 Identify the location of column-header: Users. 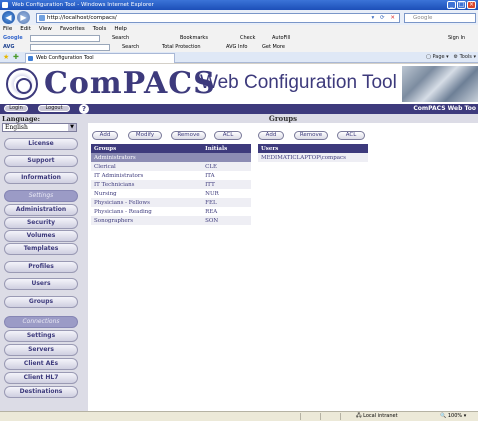
(313, 148).